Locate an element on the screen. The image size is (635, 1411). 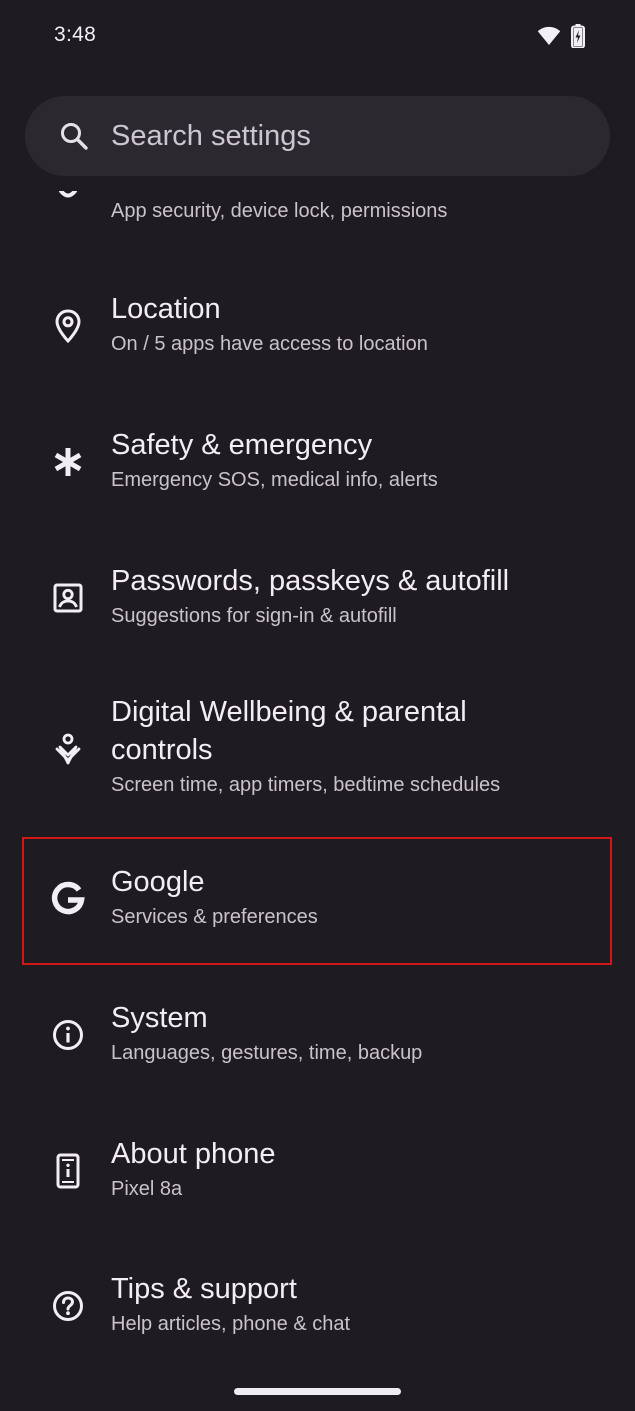
settings-item-subtitle: App security, device lock, permissions is located at coordinates (279, 211).